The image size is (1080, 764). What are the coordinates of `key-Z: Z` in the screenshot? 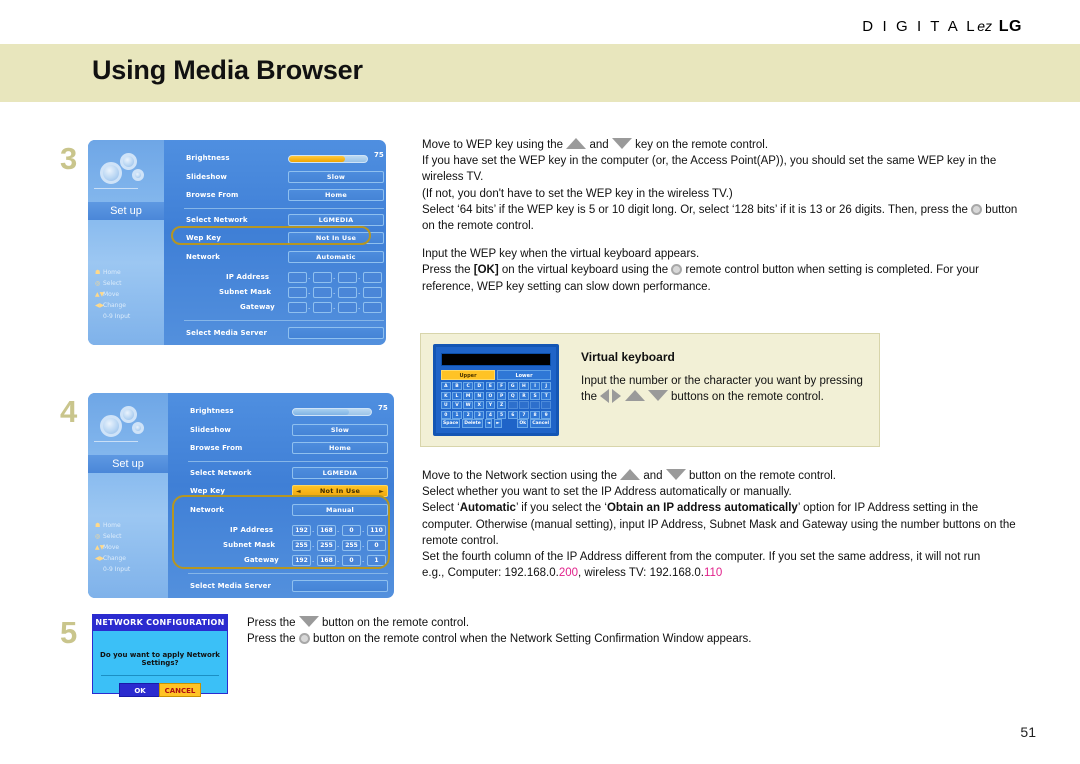 It's located at (501, 405).